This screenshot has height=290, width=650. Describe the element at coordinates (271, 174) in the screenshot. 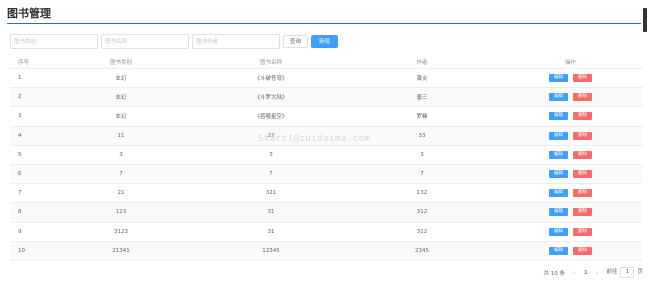

I see `cell-name: 7` at that location.